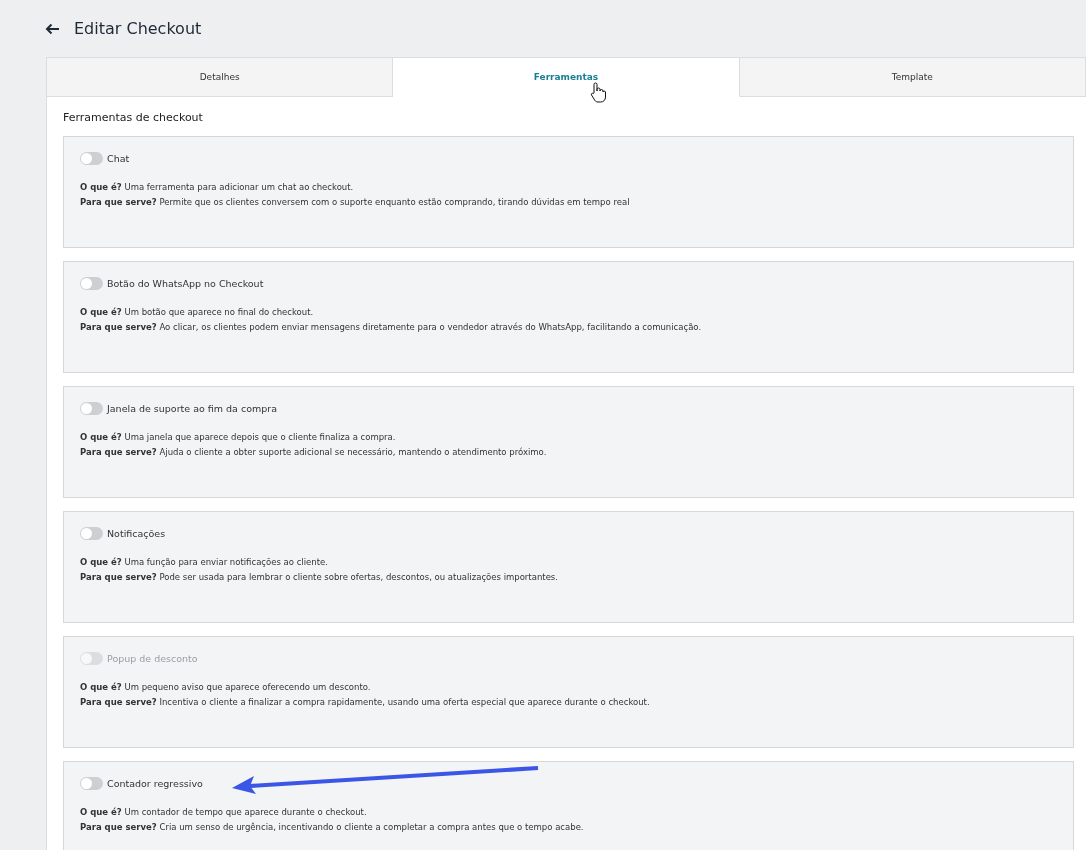 This screenshot has width=1086, height=850. I want to click on tool-label: Janela de suporte ao fim da compra, so click(192, 408).